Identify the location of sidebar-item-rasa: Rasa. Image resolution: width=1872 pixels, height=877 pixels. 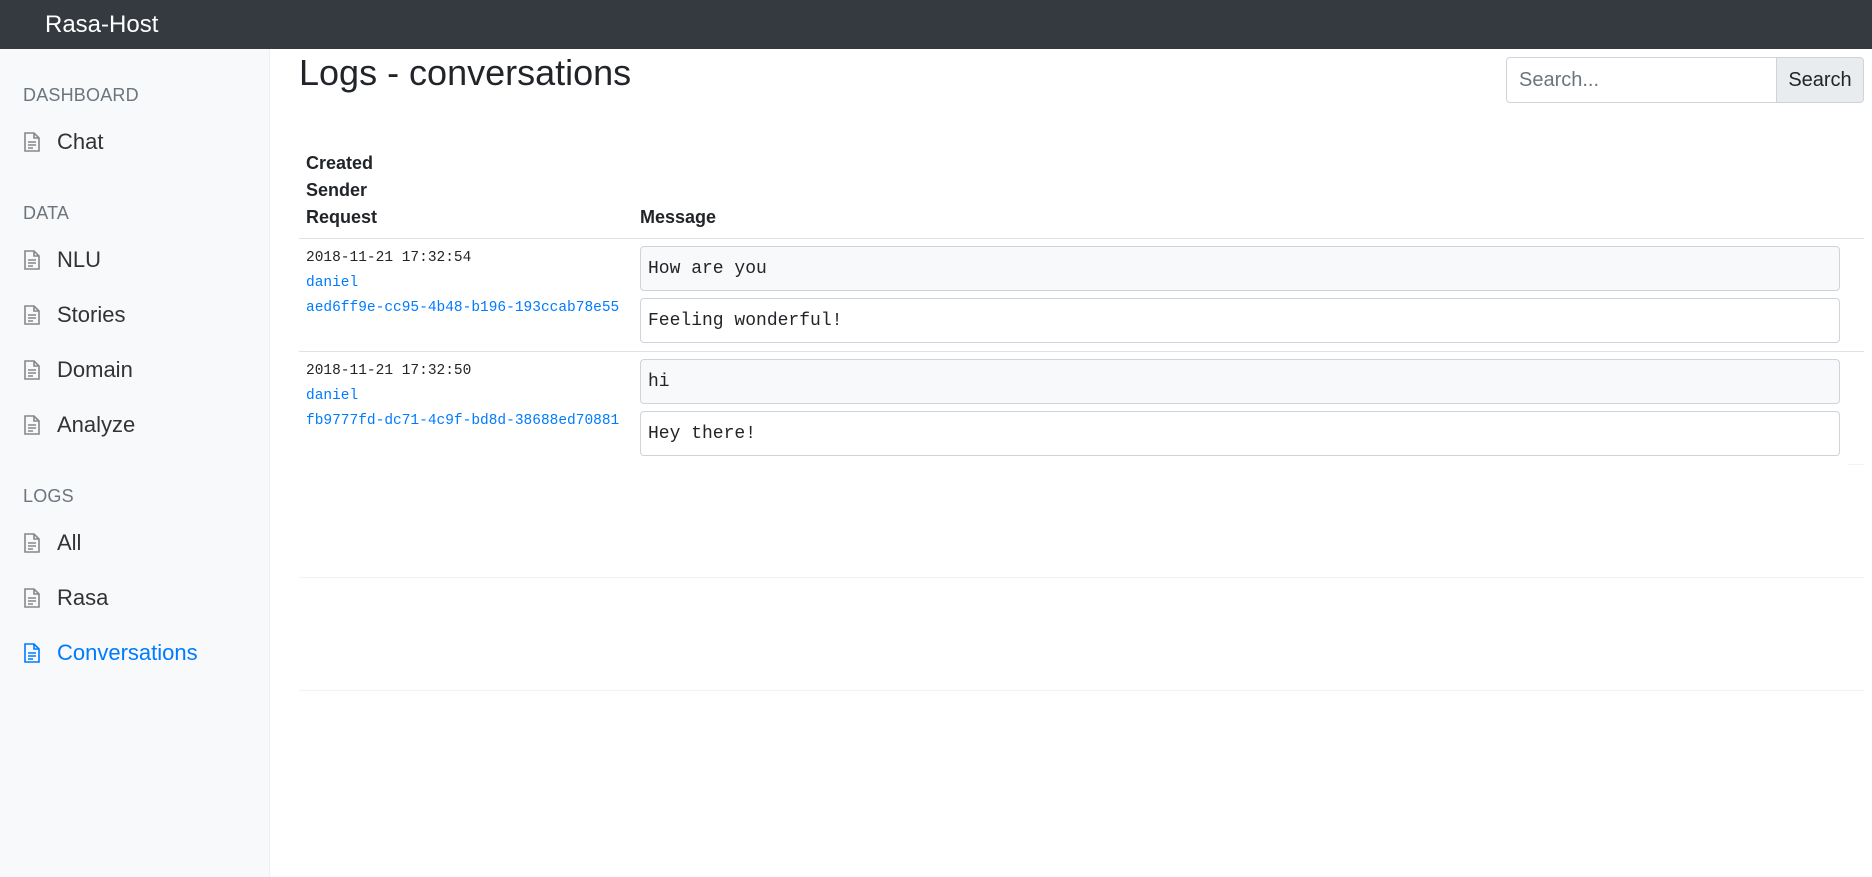
(65, 598).